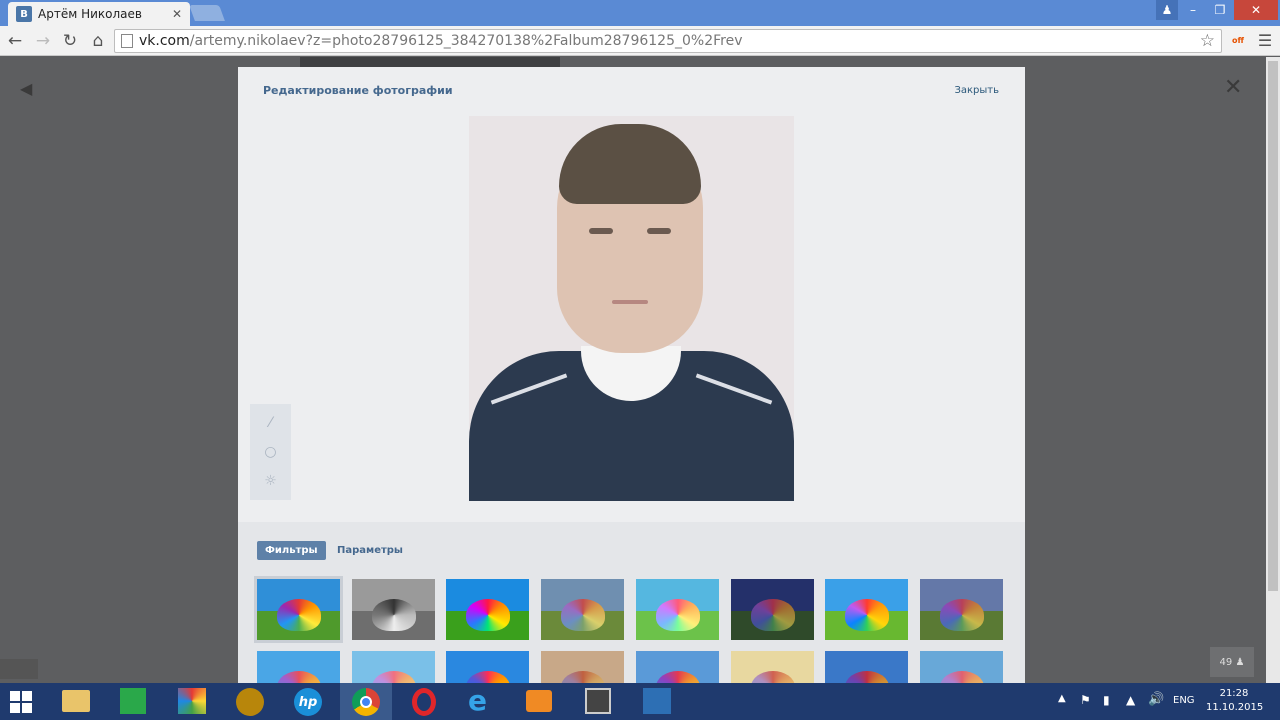 Image resolution: width=1280 pixels, height=720 pixels. What do you see at coordinates (424, 702) in the screenshot?
I see `opera-icon` at bounding box center [424, 702].